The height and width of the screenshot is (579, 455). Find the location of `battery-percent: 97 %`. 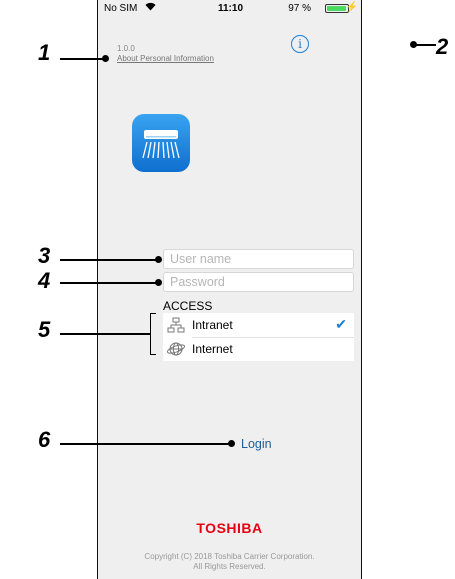

battery-percent: 97 % is located at coordinates (299, 8).